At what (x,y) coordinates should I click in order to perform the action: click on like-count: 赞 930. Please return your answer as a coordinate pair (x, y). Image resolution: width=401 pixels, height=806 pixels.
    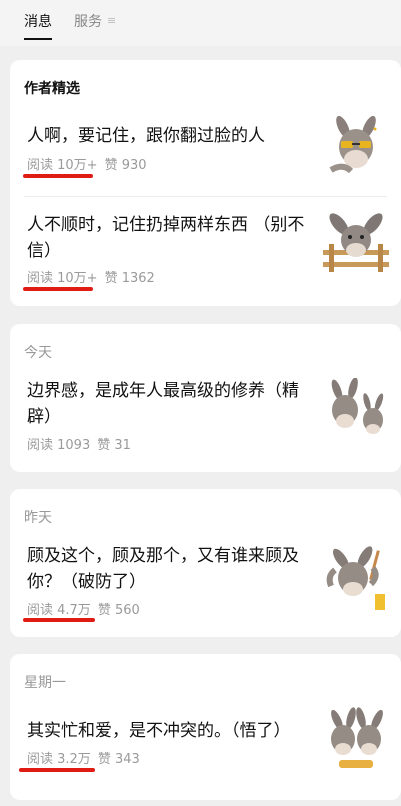
    Looking at the image, I should click on (125, 165).